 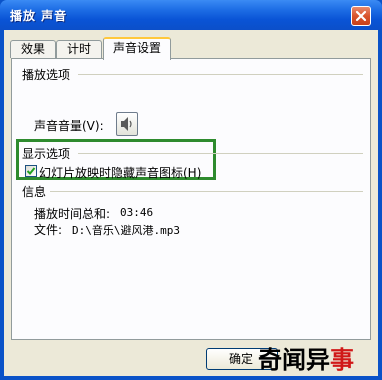 I want to click on title-bar: 播放 声音, so click(x=191, y=15).